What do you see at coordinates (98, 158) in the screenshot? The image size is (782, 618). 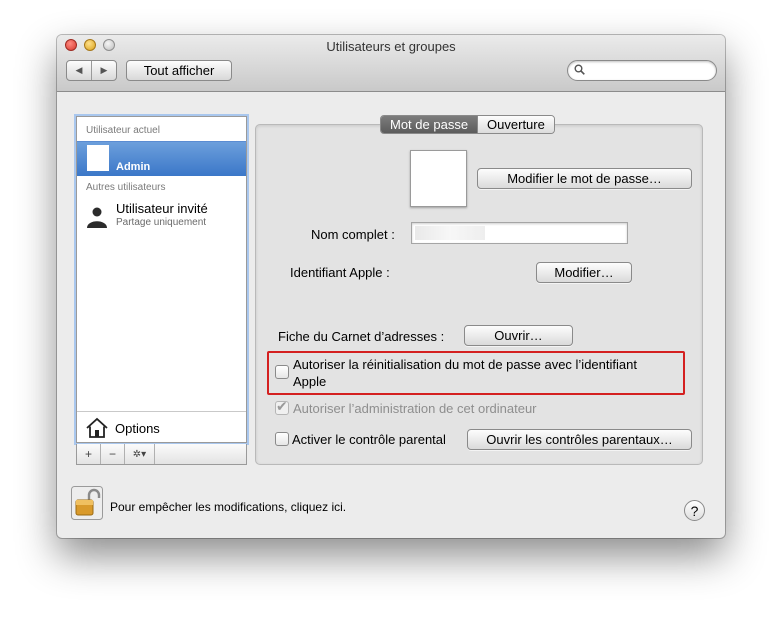 I see `avatar` at bounding box center [98, 158].